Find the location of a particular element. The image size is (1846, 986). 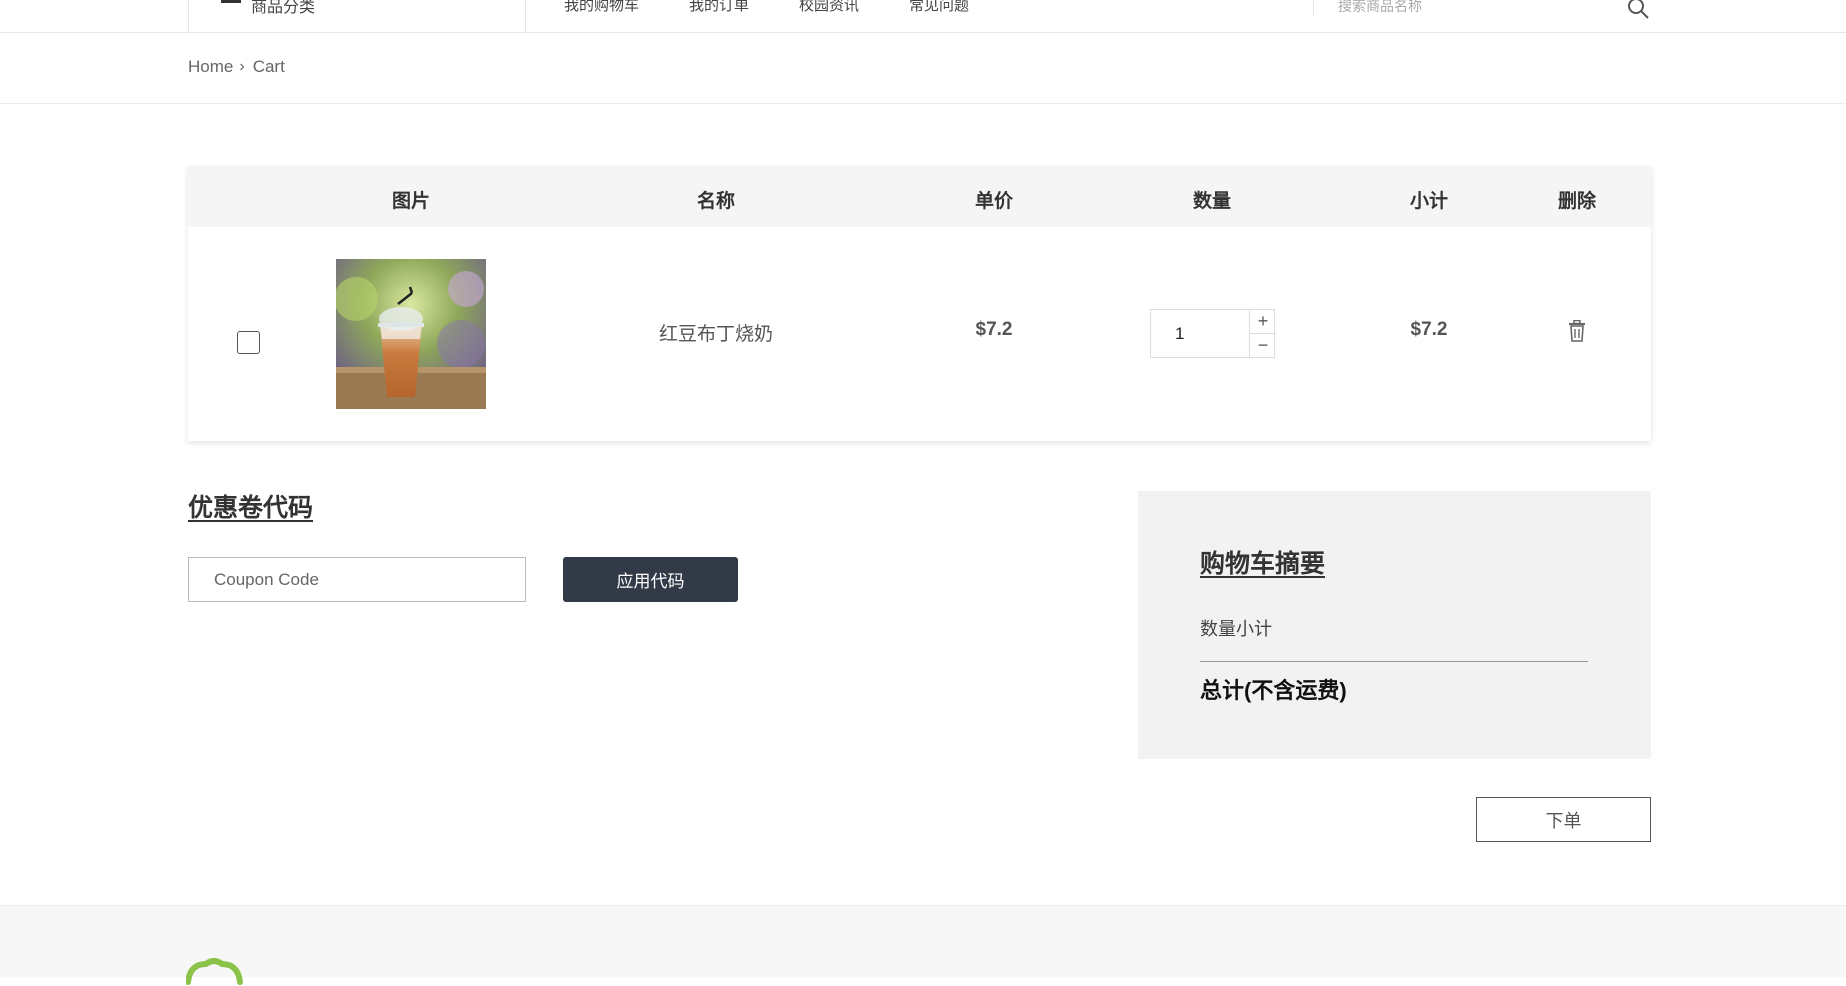

nav-link-news: 校园资讯 is located at coordinates (829, 7).